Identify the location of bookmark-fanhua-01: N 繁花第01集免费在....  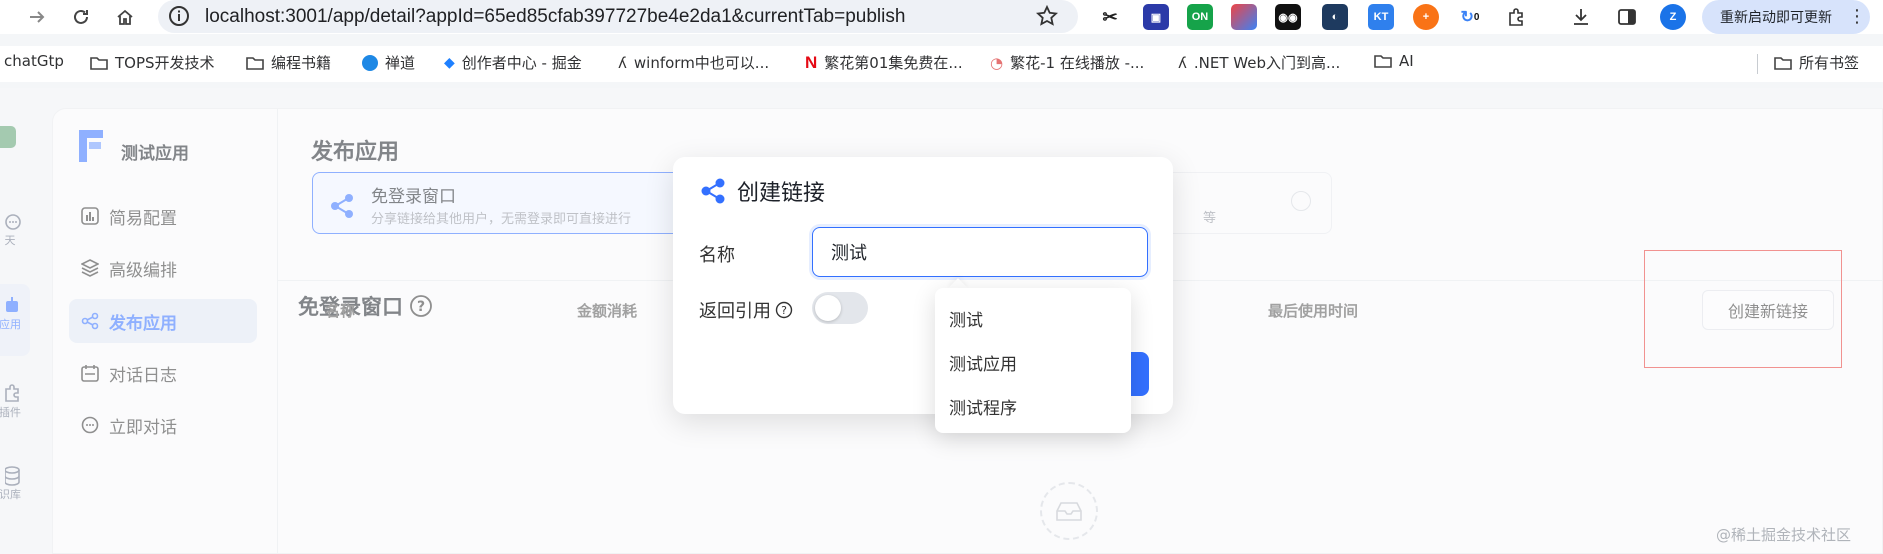
(884, 62).